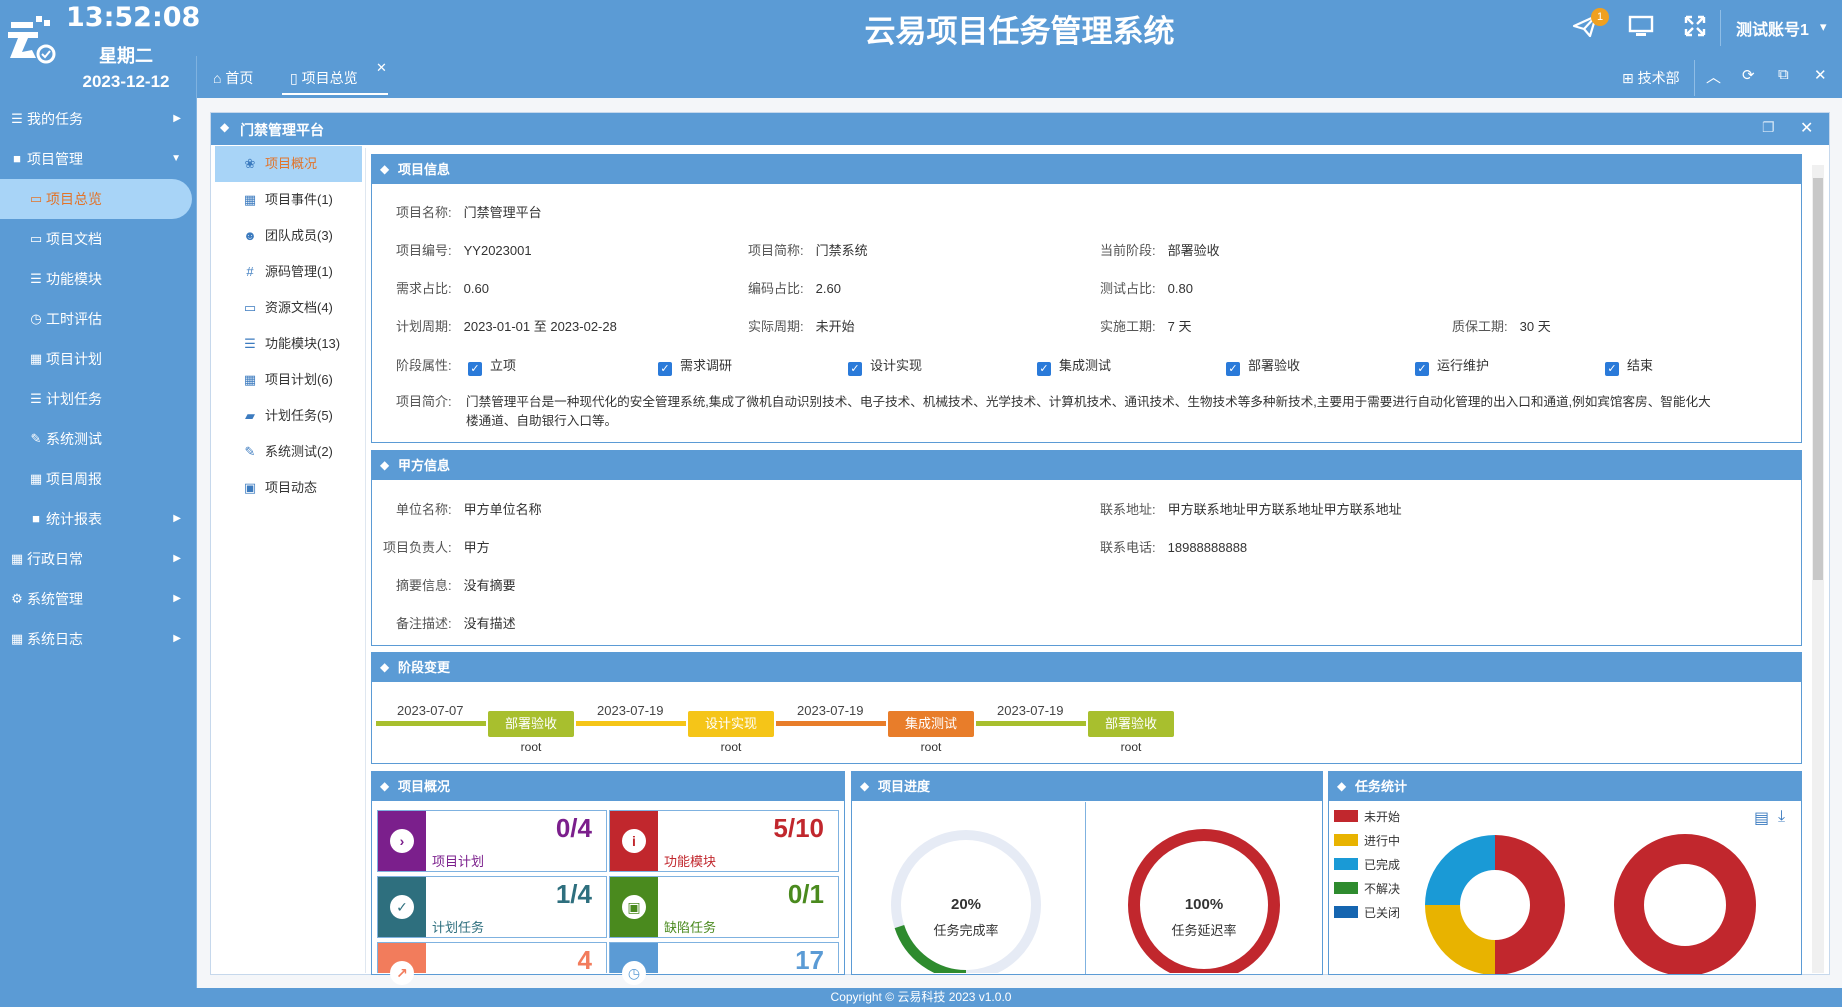  I want to click on tab-home: ⌂ 首页, so click(233, 78).